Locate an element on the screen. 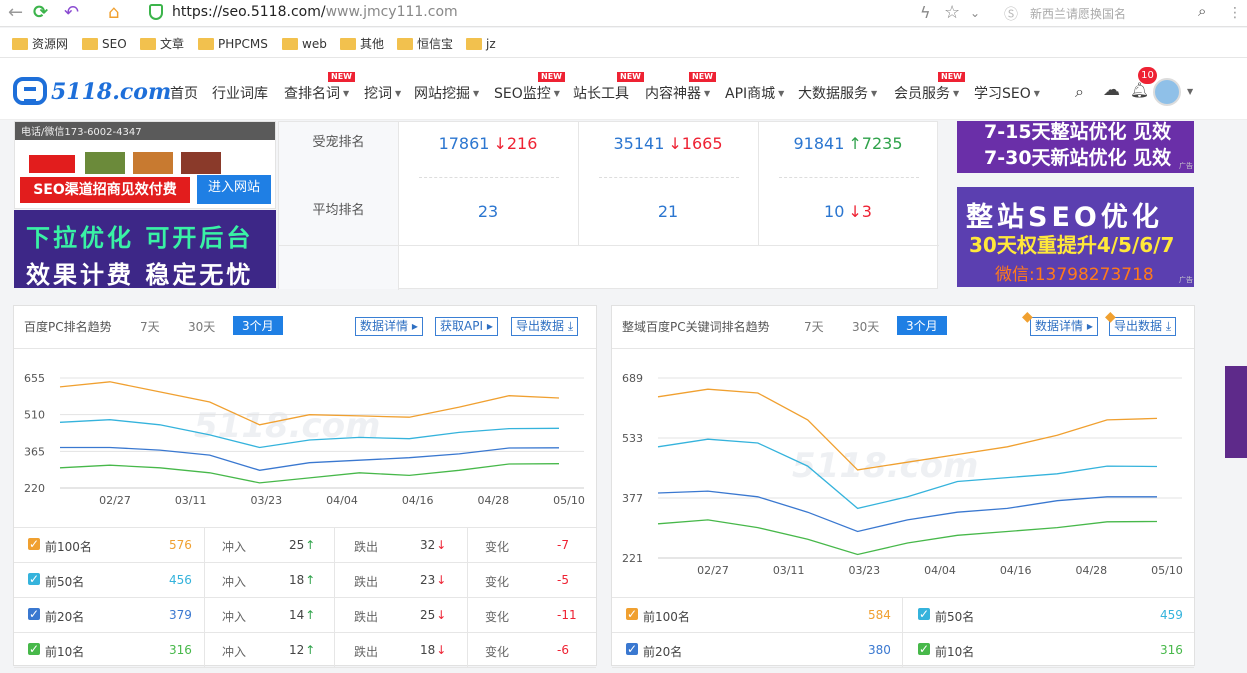  rank-value: 21 is located at coordinates (668, 211).